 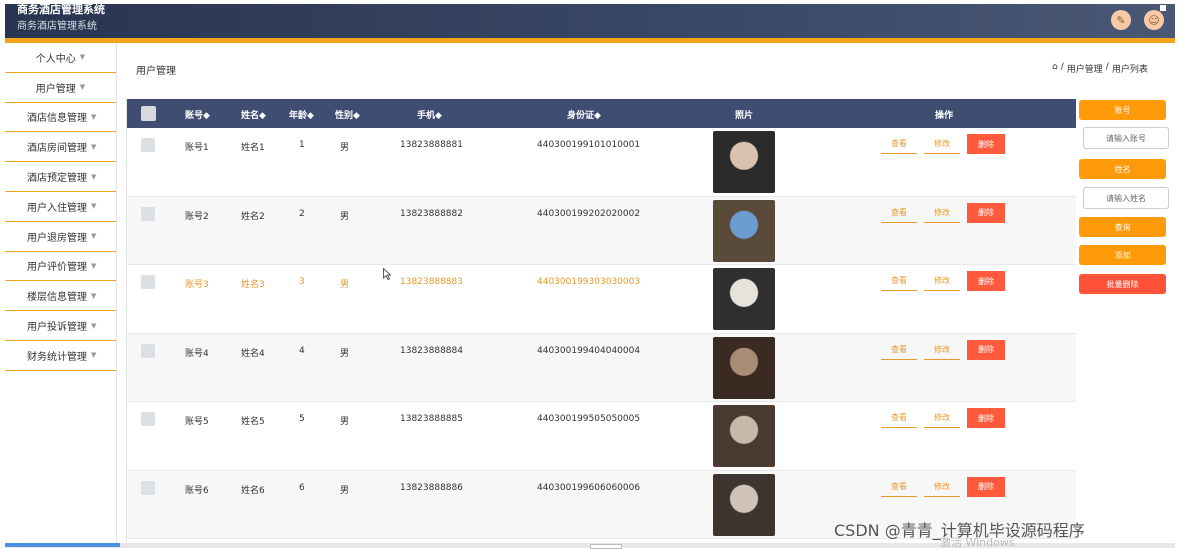 What do you see at coordinates (197, 353) in the screenshot?
I see `cell-account: 账号4` at bounding box center [197, 353].